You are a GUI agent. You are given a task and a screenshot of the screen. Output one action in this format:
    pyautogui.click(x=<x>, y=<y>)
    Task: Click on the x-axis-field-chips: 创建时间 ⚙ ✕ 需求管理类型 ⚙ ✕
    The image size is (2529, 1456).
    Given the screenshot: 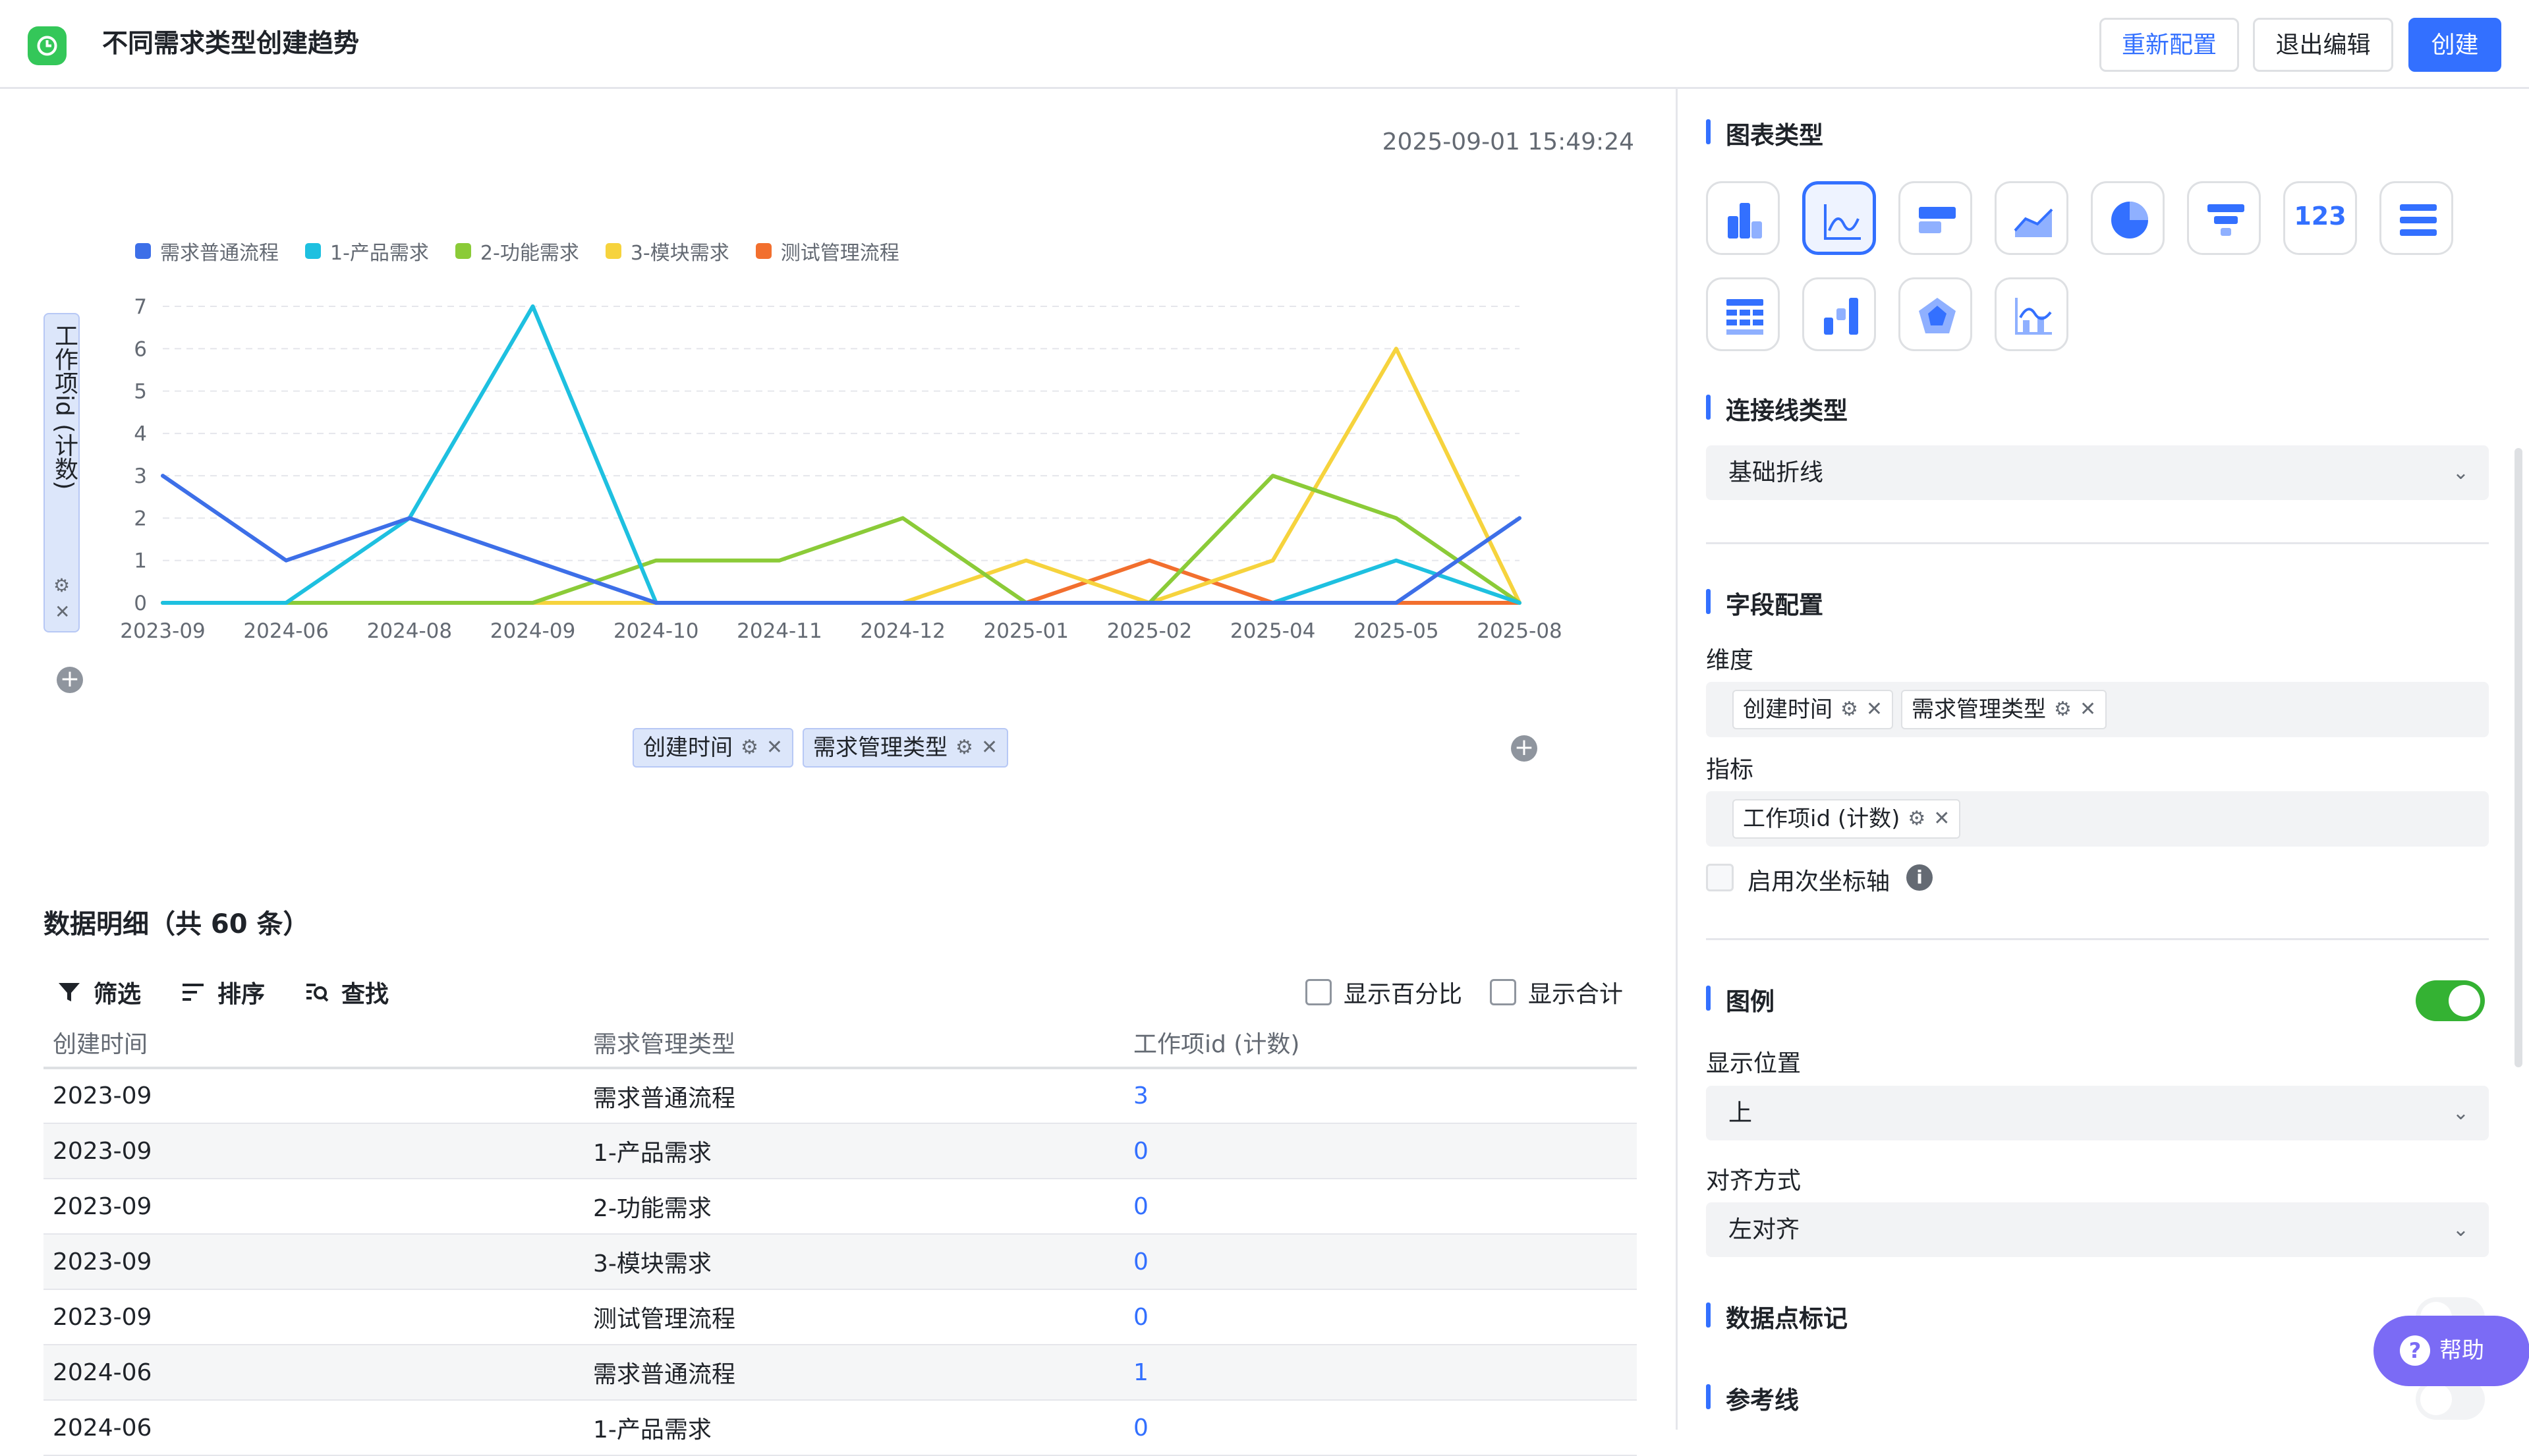 What is the action you would take?
    pyautogui.click(x=821, y=748)
    